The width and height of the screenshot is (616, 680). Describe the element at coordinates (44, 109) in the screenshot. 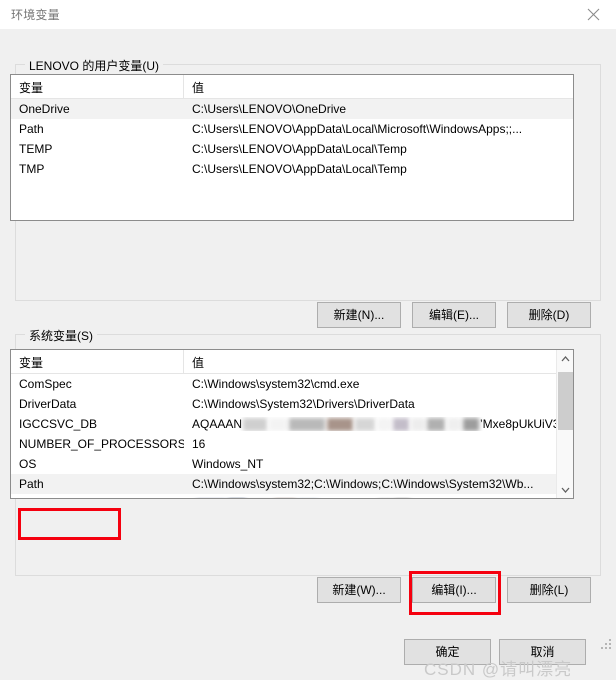

I see `user-var-name: OneDrive` at that location.